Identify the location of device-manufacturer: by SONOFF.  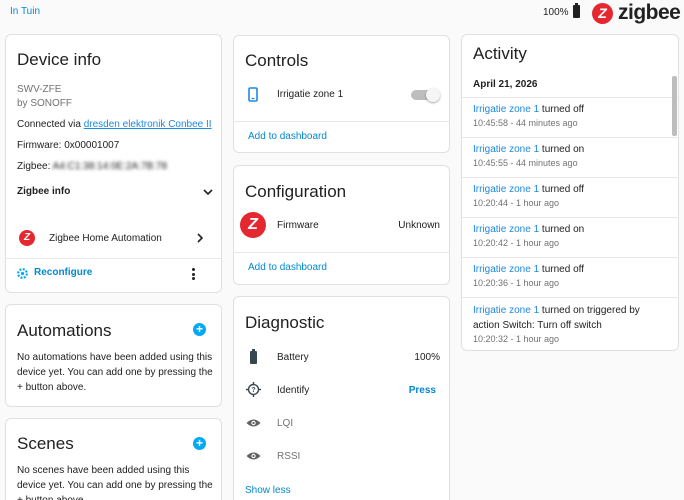
(45, 103).